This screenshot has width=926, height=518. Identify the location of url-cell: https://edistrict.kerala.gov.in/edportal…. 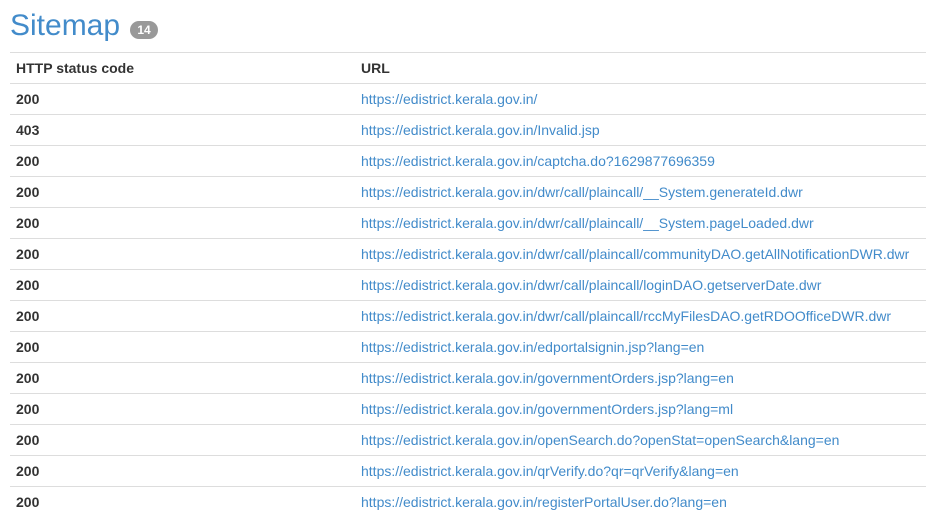
(640, 347).